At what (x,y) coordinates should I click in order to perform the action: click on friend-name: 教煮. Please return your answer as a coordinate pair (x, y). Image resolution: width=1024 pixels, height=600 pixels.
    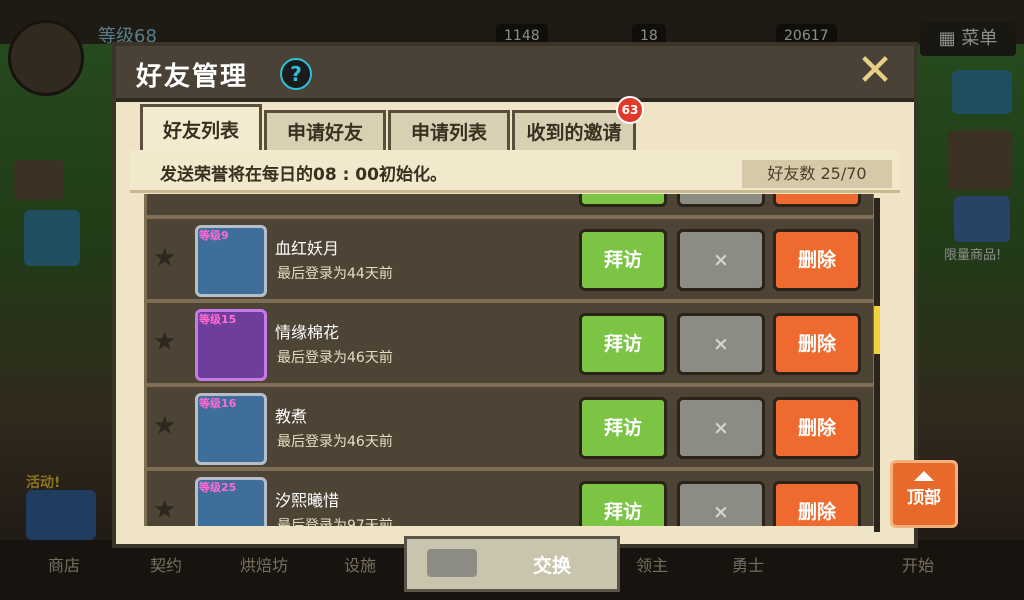
    Looking at the image, I should click on (291, 416).